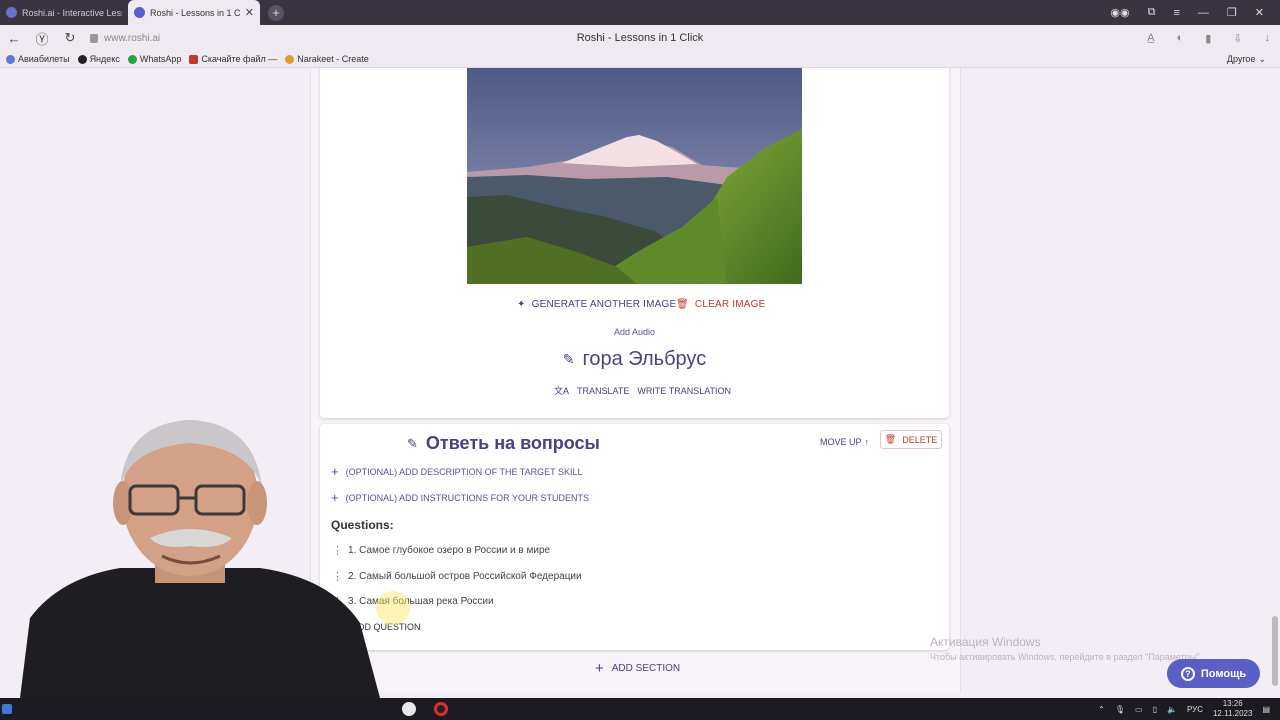 The image size is (1280, 720). I want to click on close-window-icon: ✕, so click(1259, 12).